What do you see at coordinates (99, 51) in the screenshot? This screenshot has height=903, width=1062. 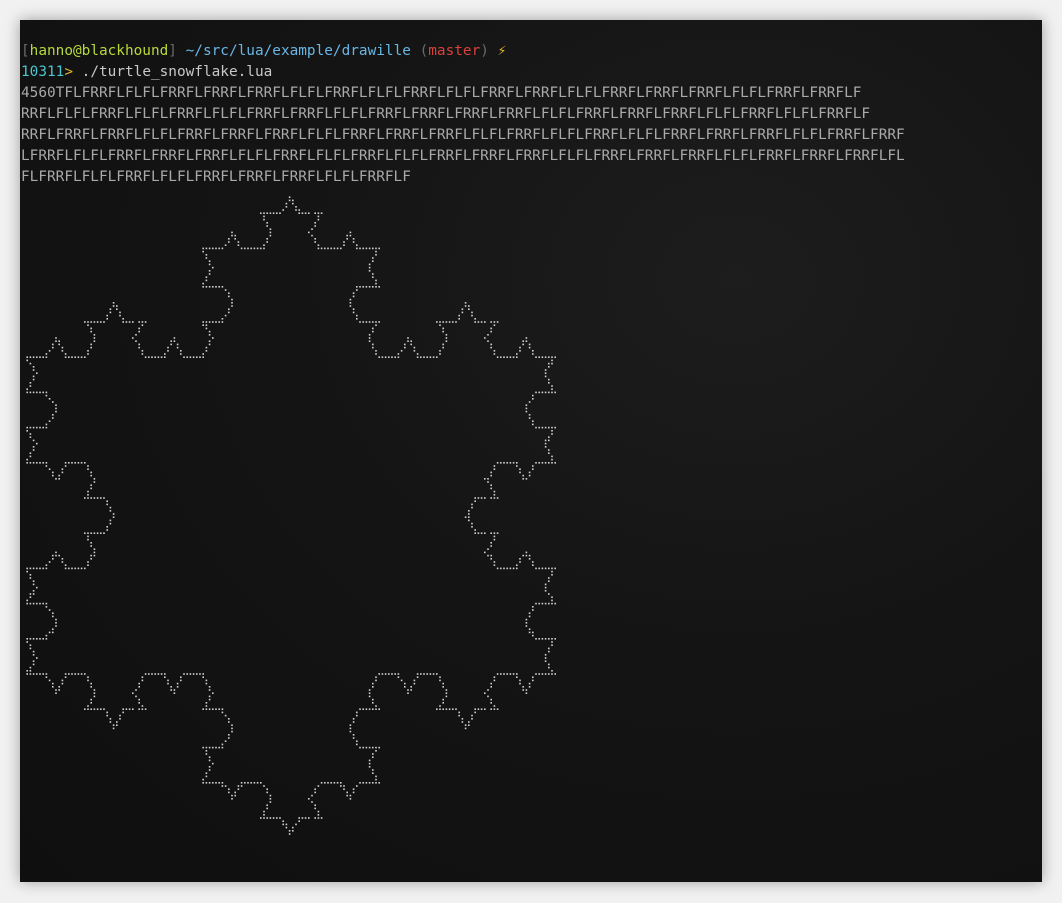 I see `prompt-user-host: hanno@blackhound` at bounding box center [99, 51].